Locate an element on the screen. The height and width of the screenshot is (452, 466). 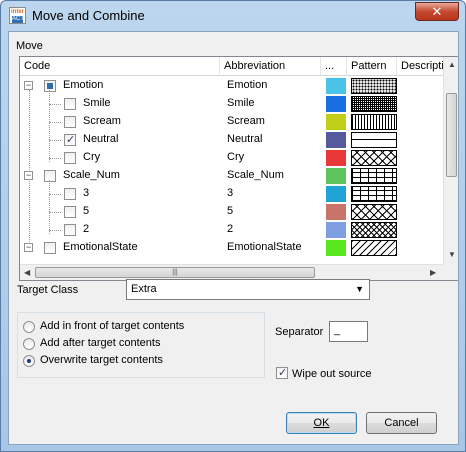
row-code: EmotionalState is located at coordinates (100, 247).